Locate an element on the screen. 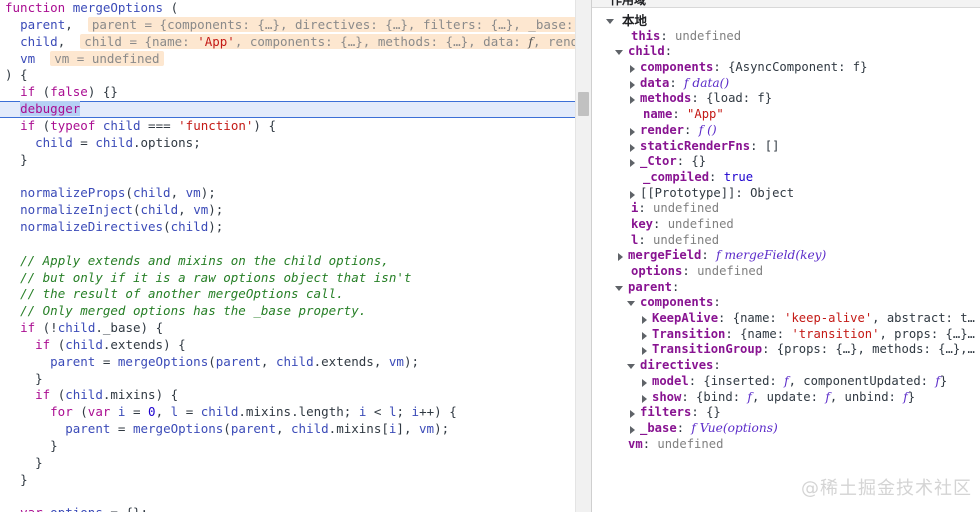 The image size is (980, 512). code-line-execution-paused: debugger is located at coordinates (295, 109).